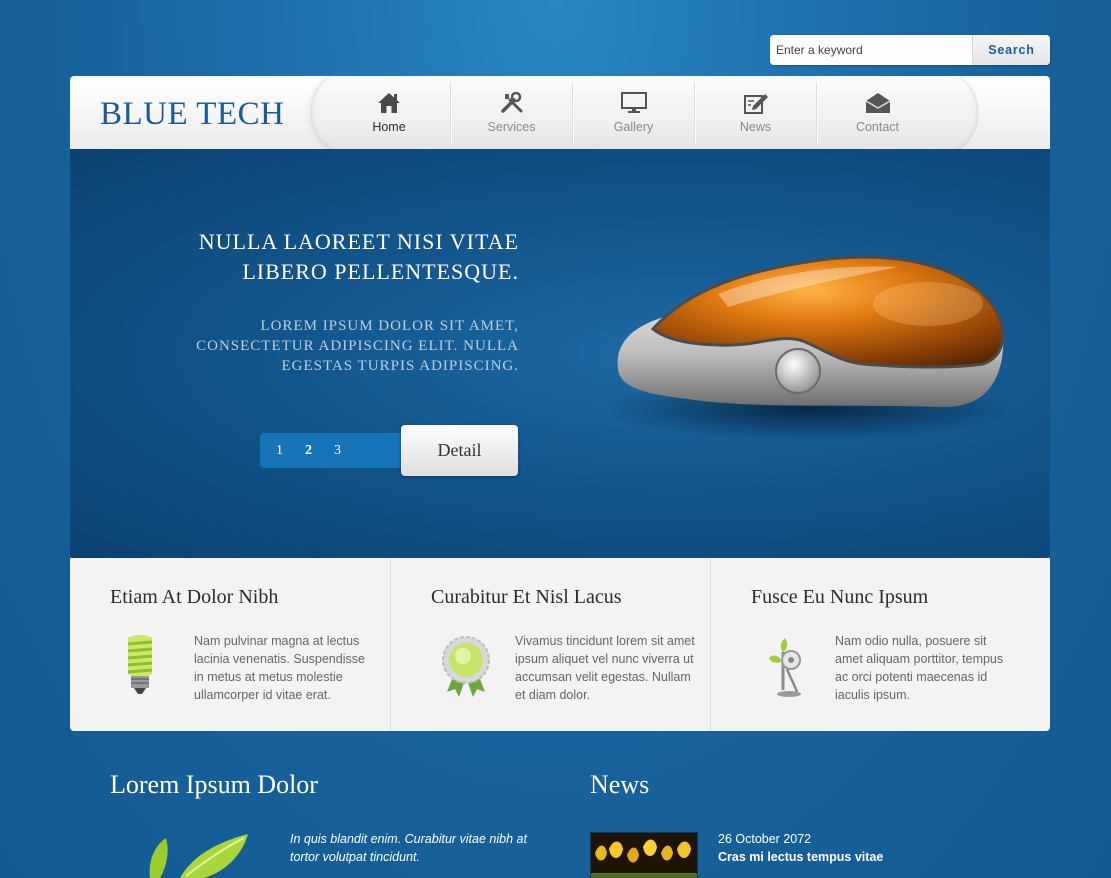 The image size is (1111, 878). I want to click on nav-item-news: News, so click(755, 113).